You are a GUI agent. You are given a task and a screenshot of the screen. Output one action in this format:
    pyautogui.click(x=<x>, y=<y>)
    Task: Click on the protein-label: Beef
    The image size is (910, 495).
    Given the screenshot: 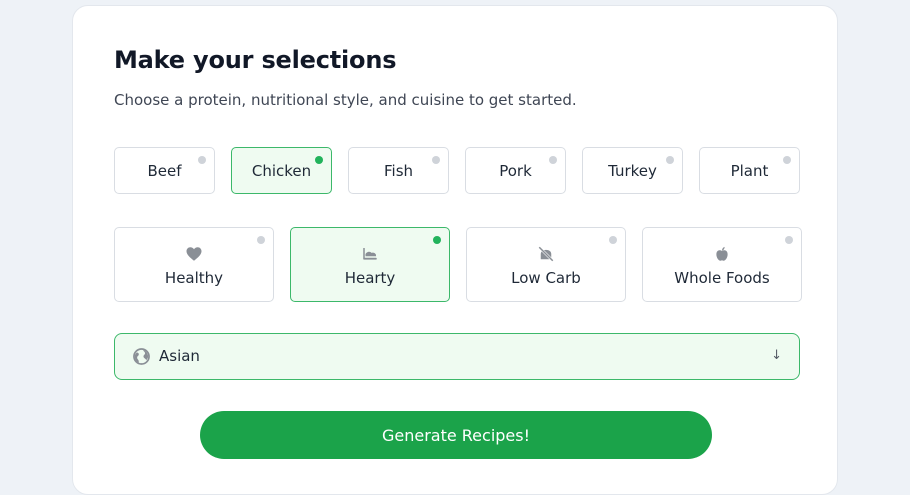 What is the action you would take?
    pyautogui.click(x=164, y=170)
    